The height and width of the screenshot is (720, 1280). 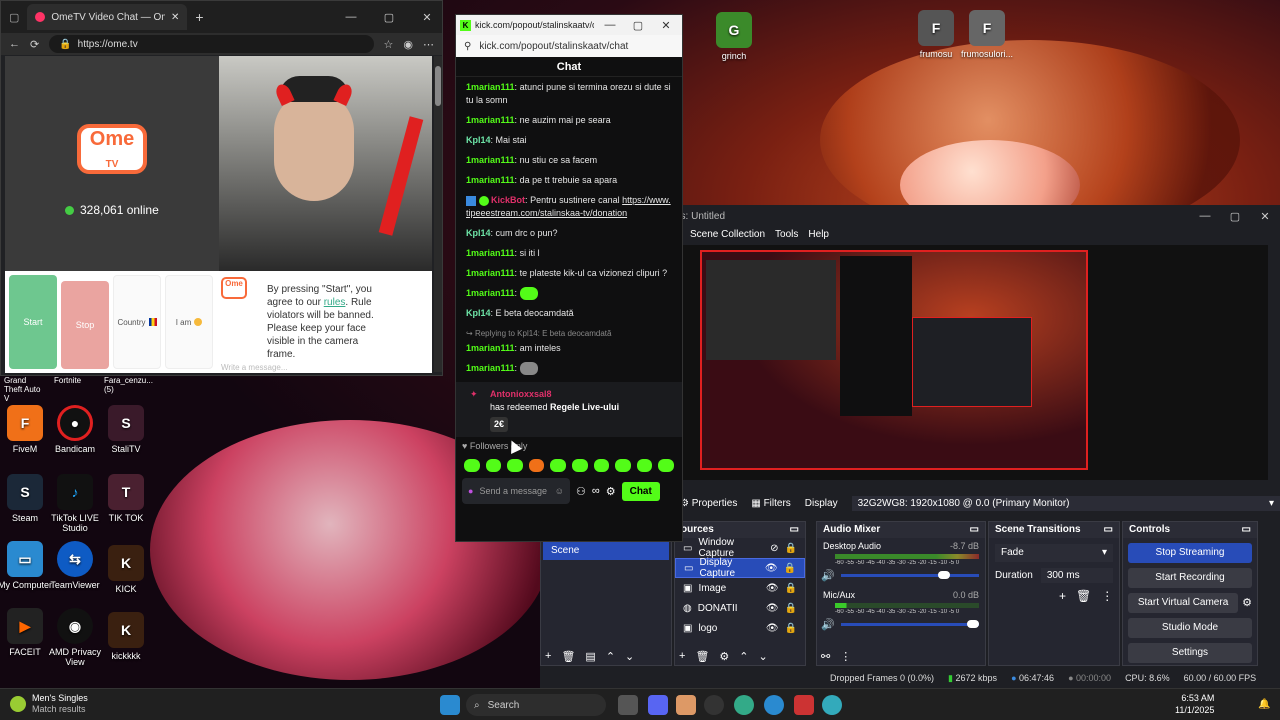 I want to click on desktop-icon-kickkkk: Kkickkkk, so click(x=126, y=636).